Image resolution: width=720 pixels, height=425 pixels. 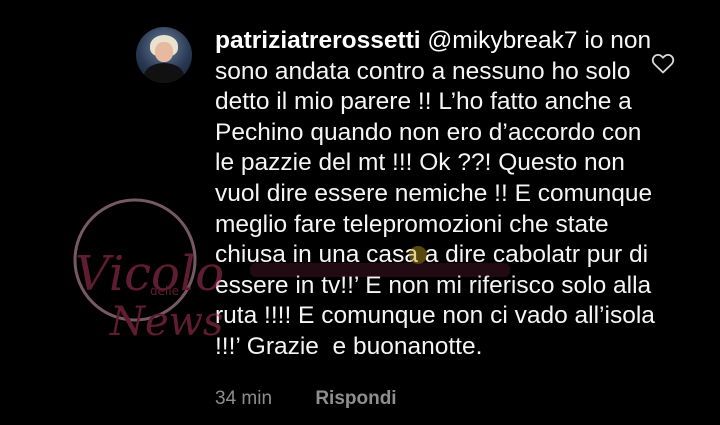 I want to click on username-link: patriziatrerossetti, so click(x=318, y=40).